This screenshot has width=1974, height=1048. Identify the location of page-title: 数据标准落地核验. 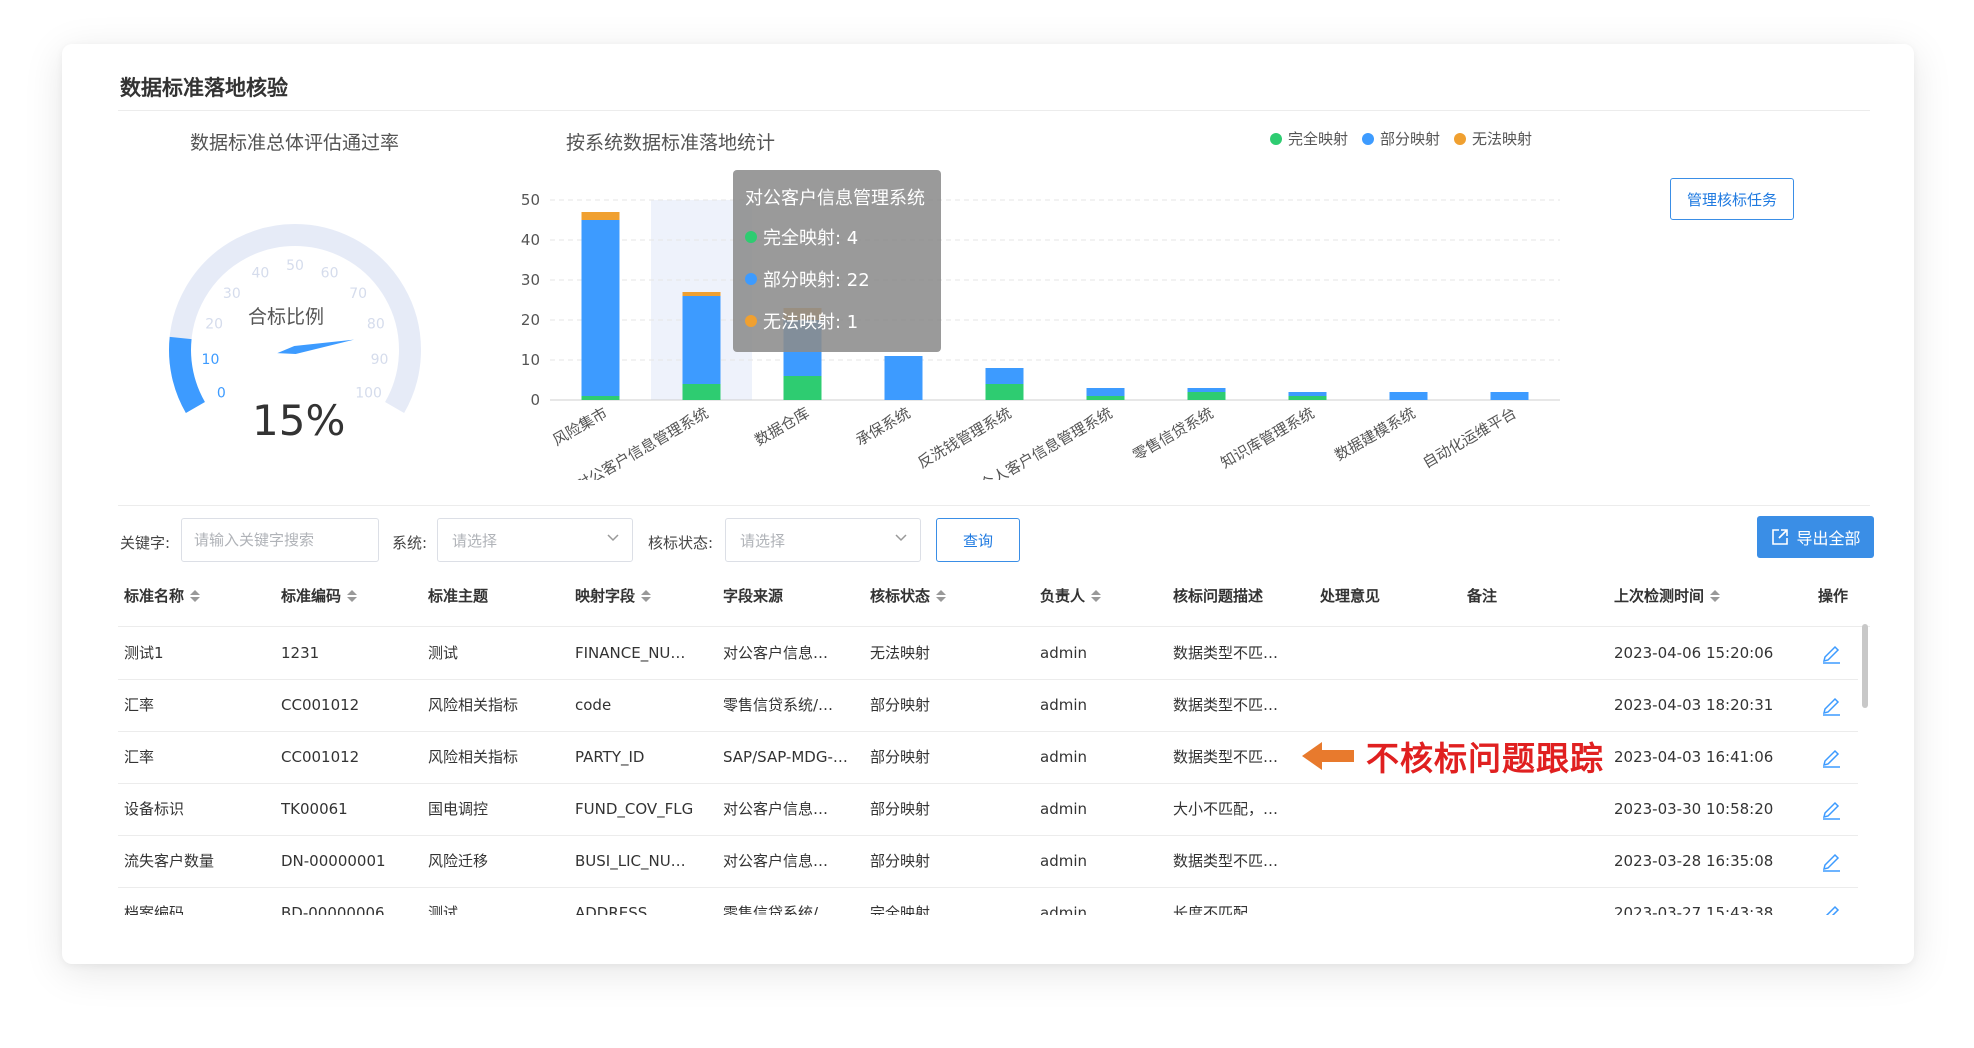
(204, 88).